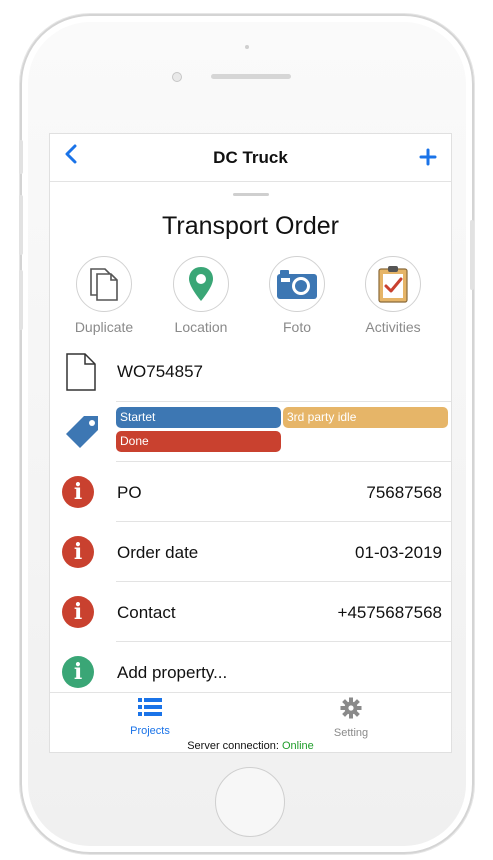 Image resolution: width=493 pixels, height=860 pixels. I want to click on foto-button: Foto, so click(297, 295).